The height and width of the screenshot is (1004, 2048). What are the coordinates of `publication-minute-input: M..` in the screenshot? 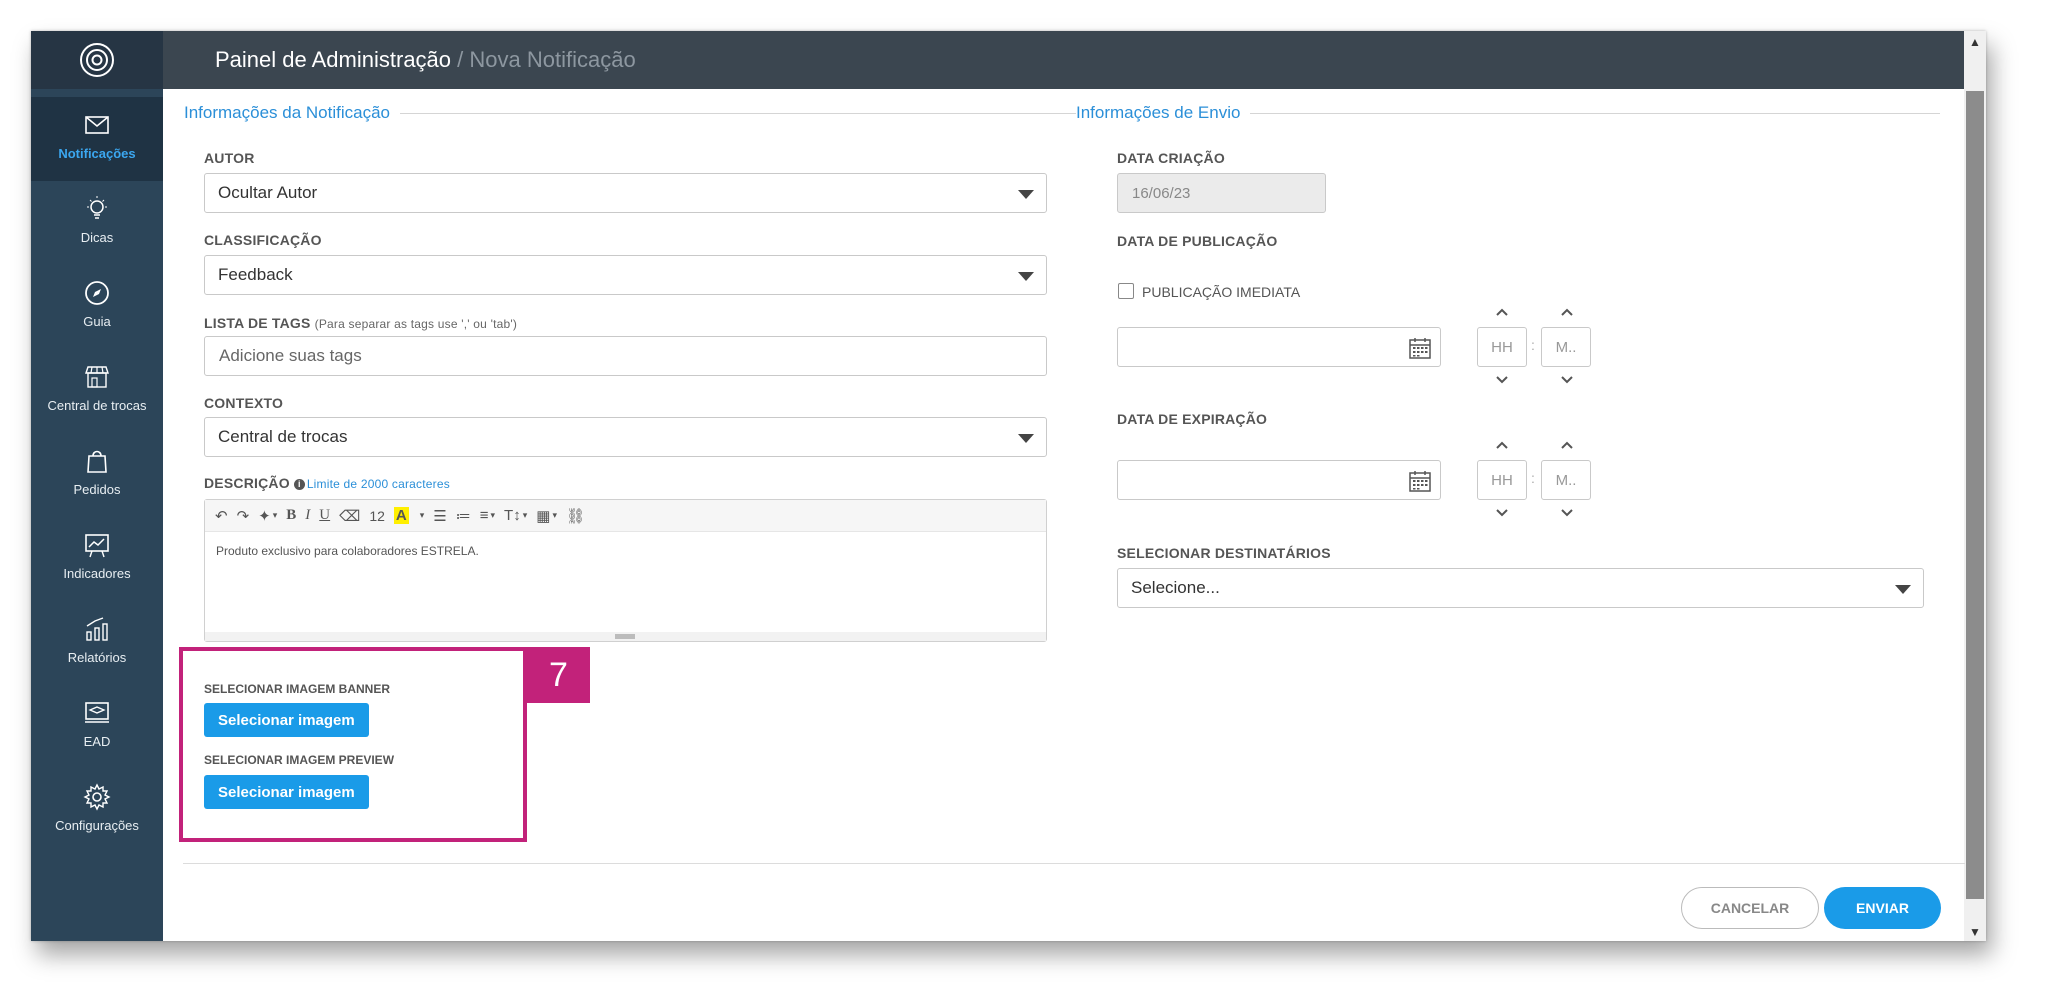 It's located at (1566, 347).